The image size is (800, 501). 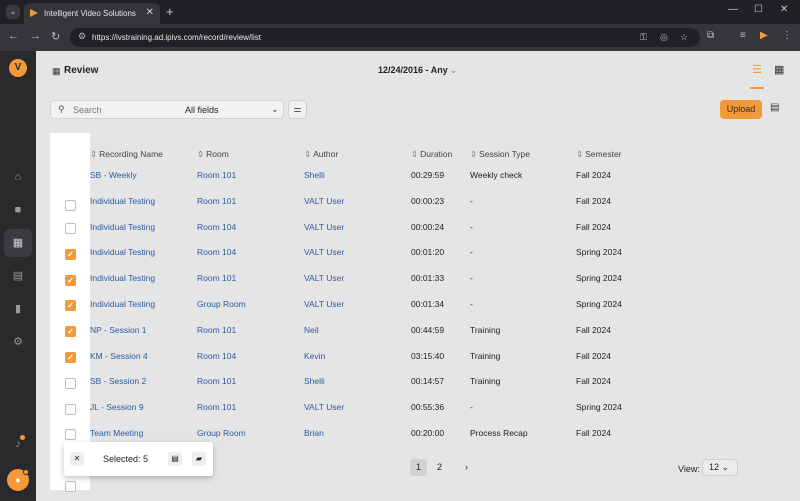 What do you see at coordinates (439, 467) in the screenshot?
I see `page-2-button: 2` at bounding box center [439, 467].